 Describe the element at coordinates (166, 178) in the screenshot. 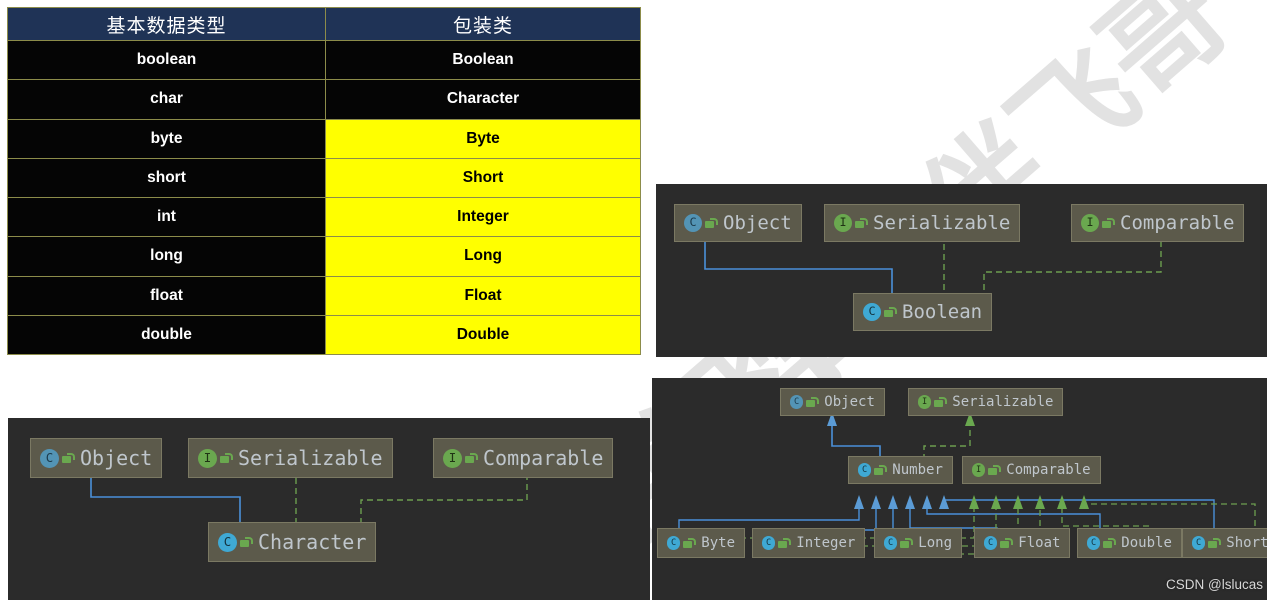

I see `cell-primitive: short` at that location.